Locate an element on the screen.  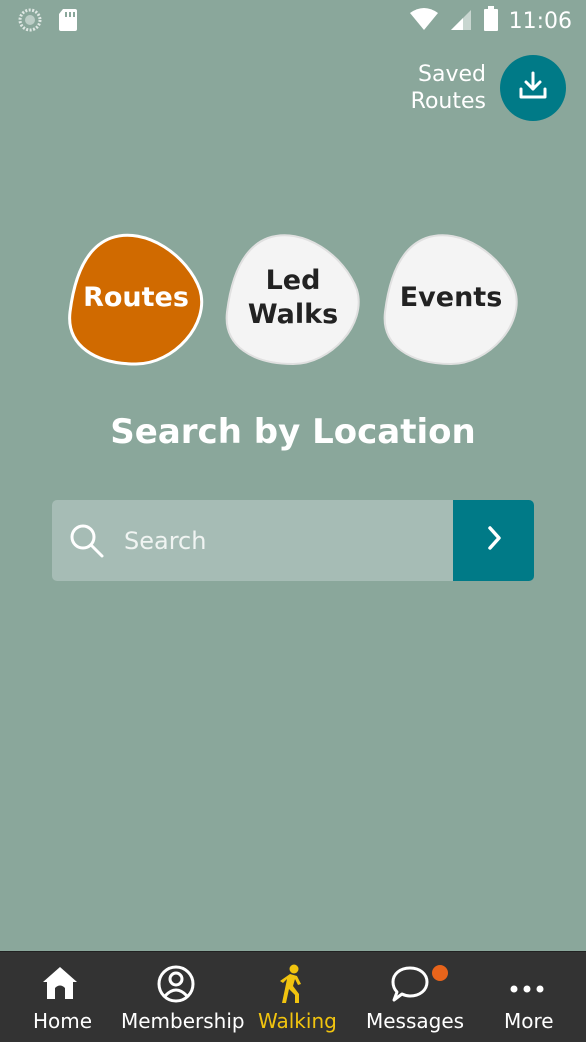
nav-item-more: More is located at coordinates (527, 997).